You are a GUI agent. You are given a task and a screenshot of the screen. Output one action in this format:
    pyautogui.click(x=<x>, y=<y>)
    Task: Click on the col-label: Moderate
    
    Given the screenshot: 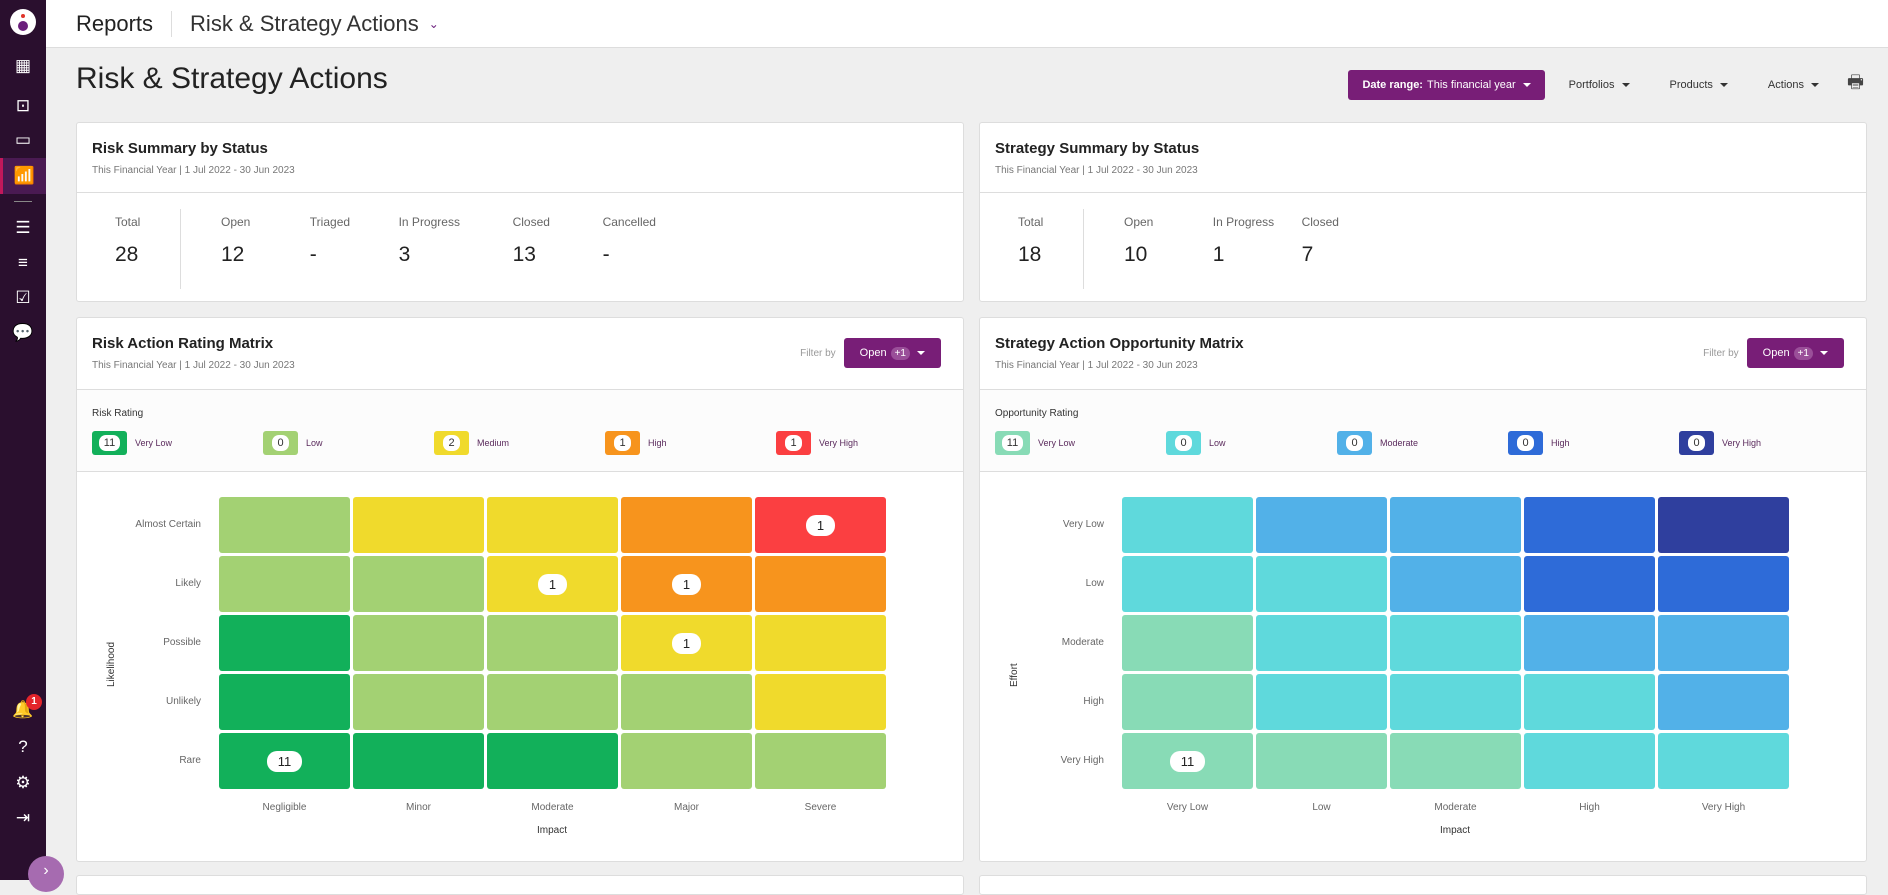 What is the action you would take?
    pyautogui.click(x=552, y=807)
    